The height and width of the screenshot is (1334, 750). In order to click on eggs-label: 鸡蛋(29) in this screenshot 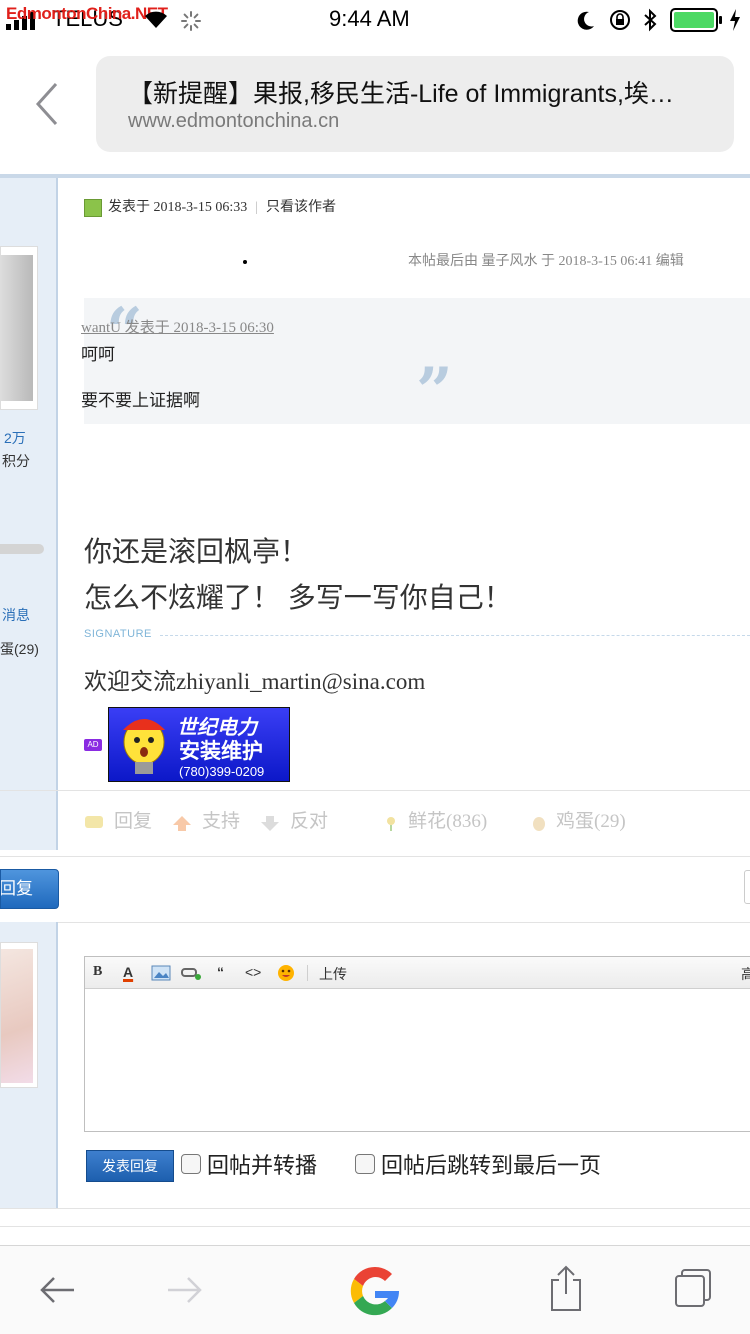, I will do `click(591, 821)`.